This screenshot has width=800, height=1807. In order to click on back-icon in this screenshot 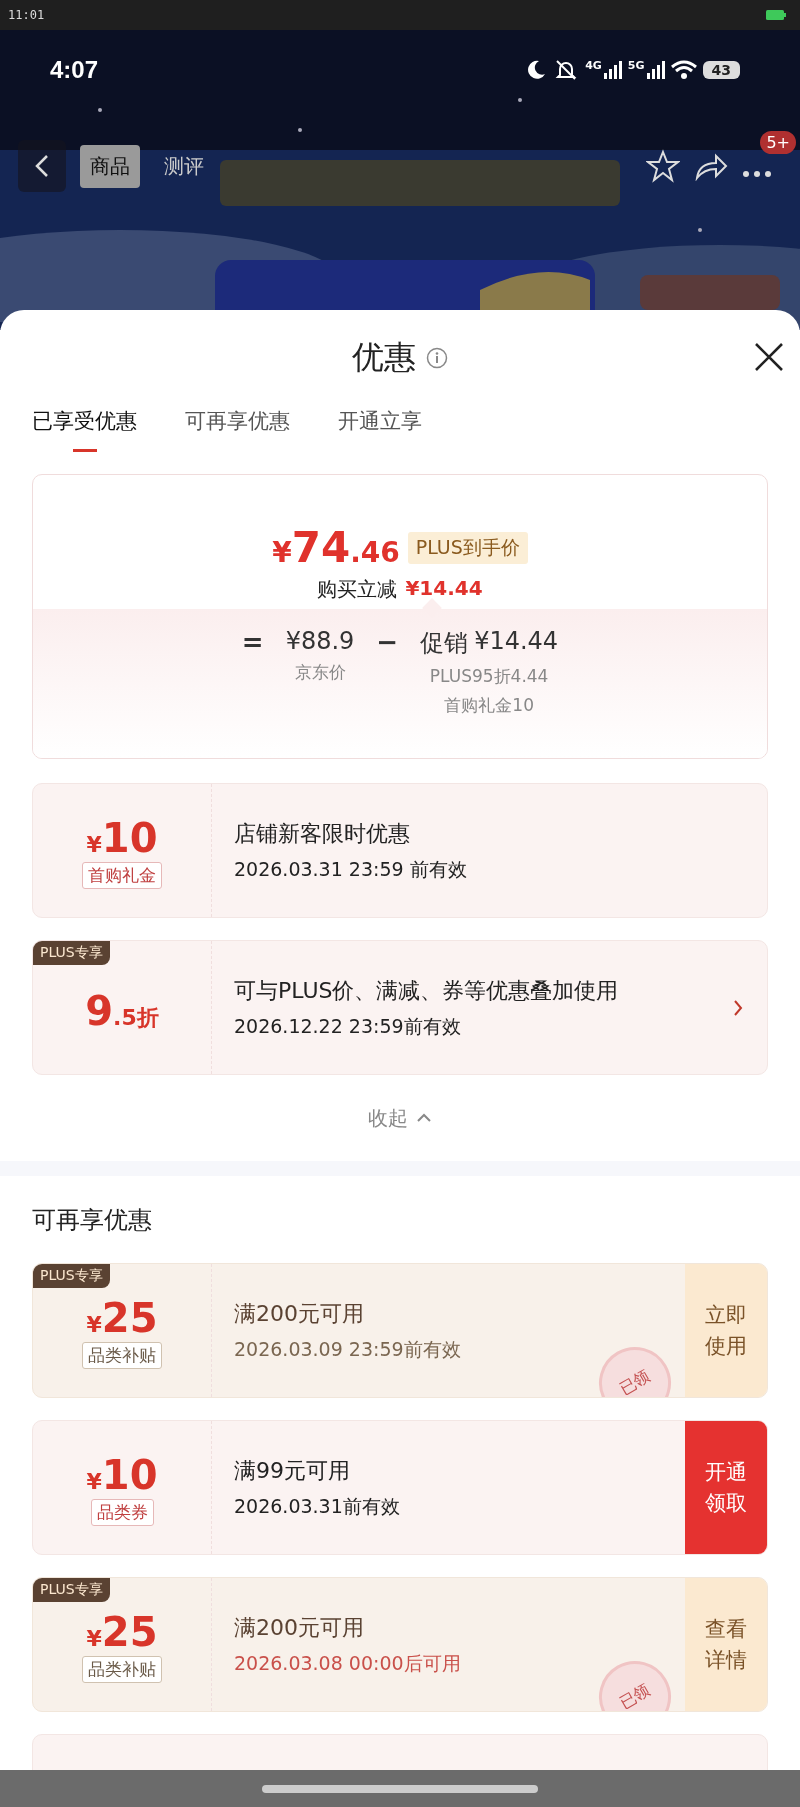, I will do `click(42, 166)`.